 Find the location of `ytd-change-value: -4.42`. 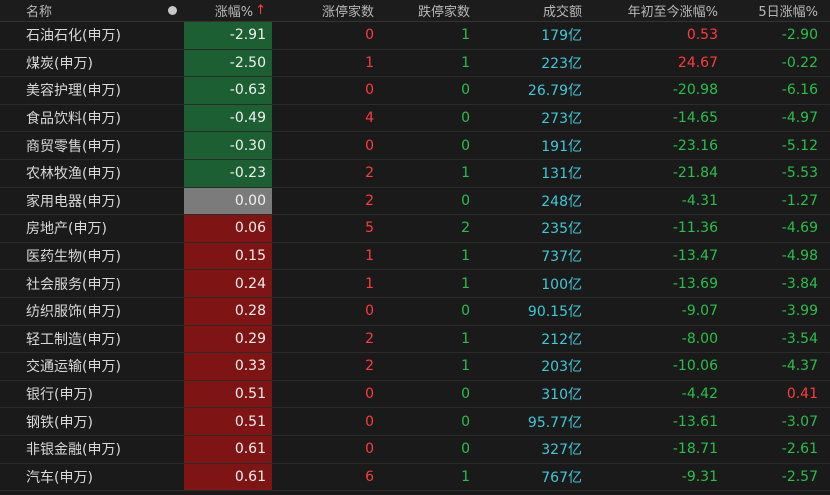

ytd-change-value: -4.42 is located at coordinates (699, 394).